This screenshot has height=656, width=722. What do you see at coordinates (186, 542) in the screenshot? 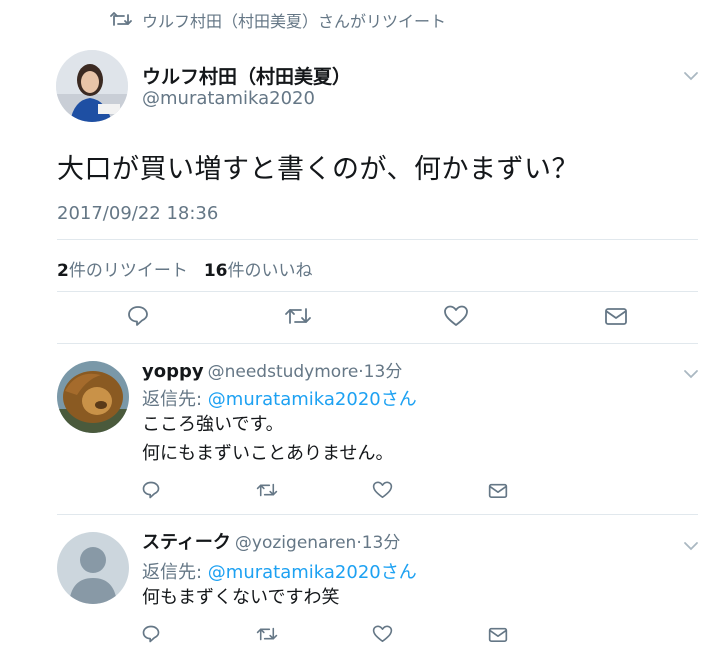
I see `reply-author-name: スティーク` at bounding box center [186, 542].